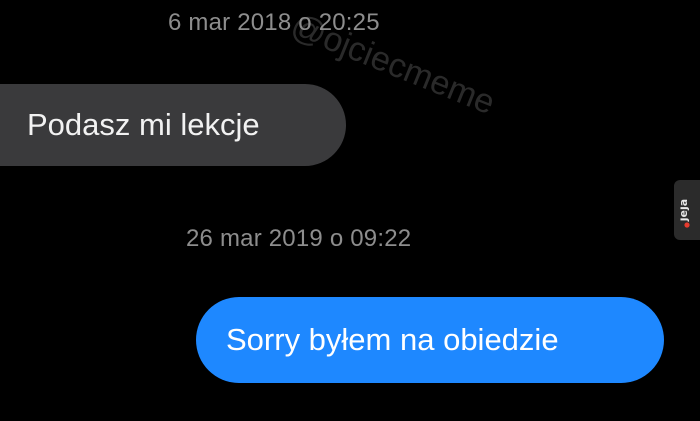 This screenshot has width=700, height=421. I want to click on message-timestamp: 26 mar 2019 o 09:22, so click(299, 238).